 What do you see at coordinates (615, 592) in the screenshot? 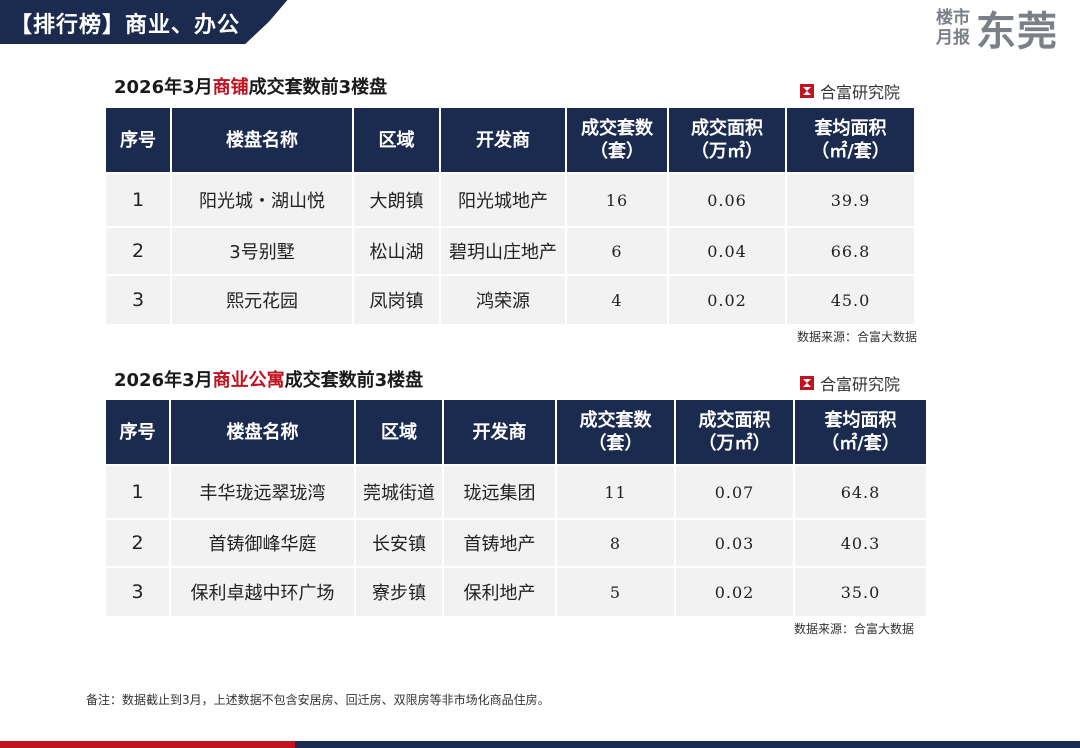
I see `table-cell: 5` at bounding box center [615, 592].